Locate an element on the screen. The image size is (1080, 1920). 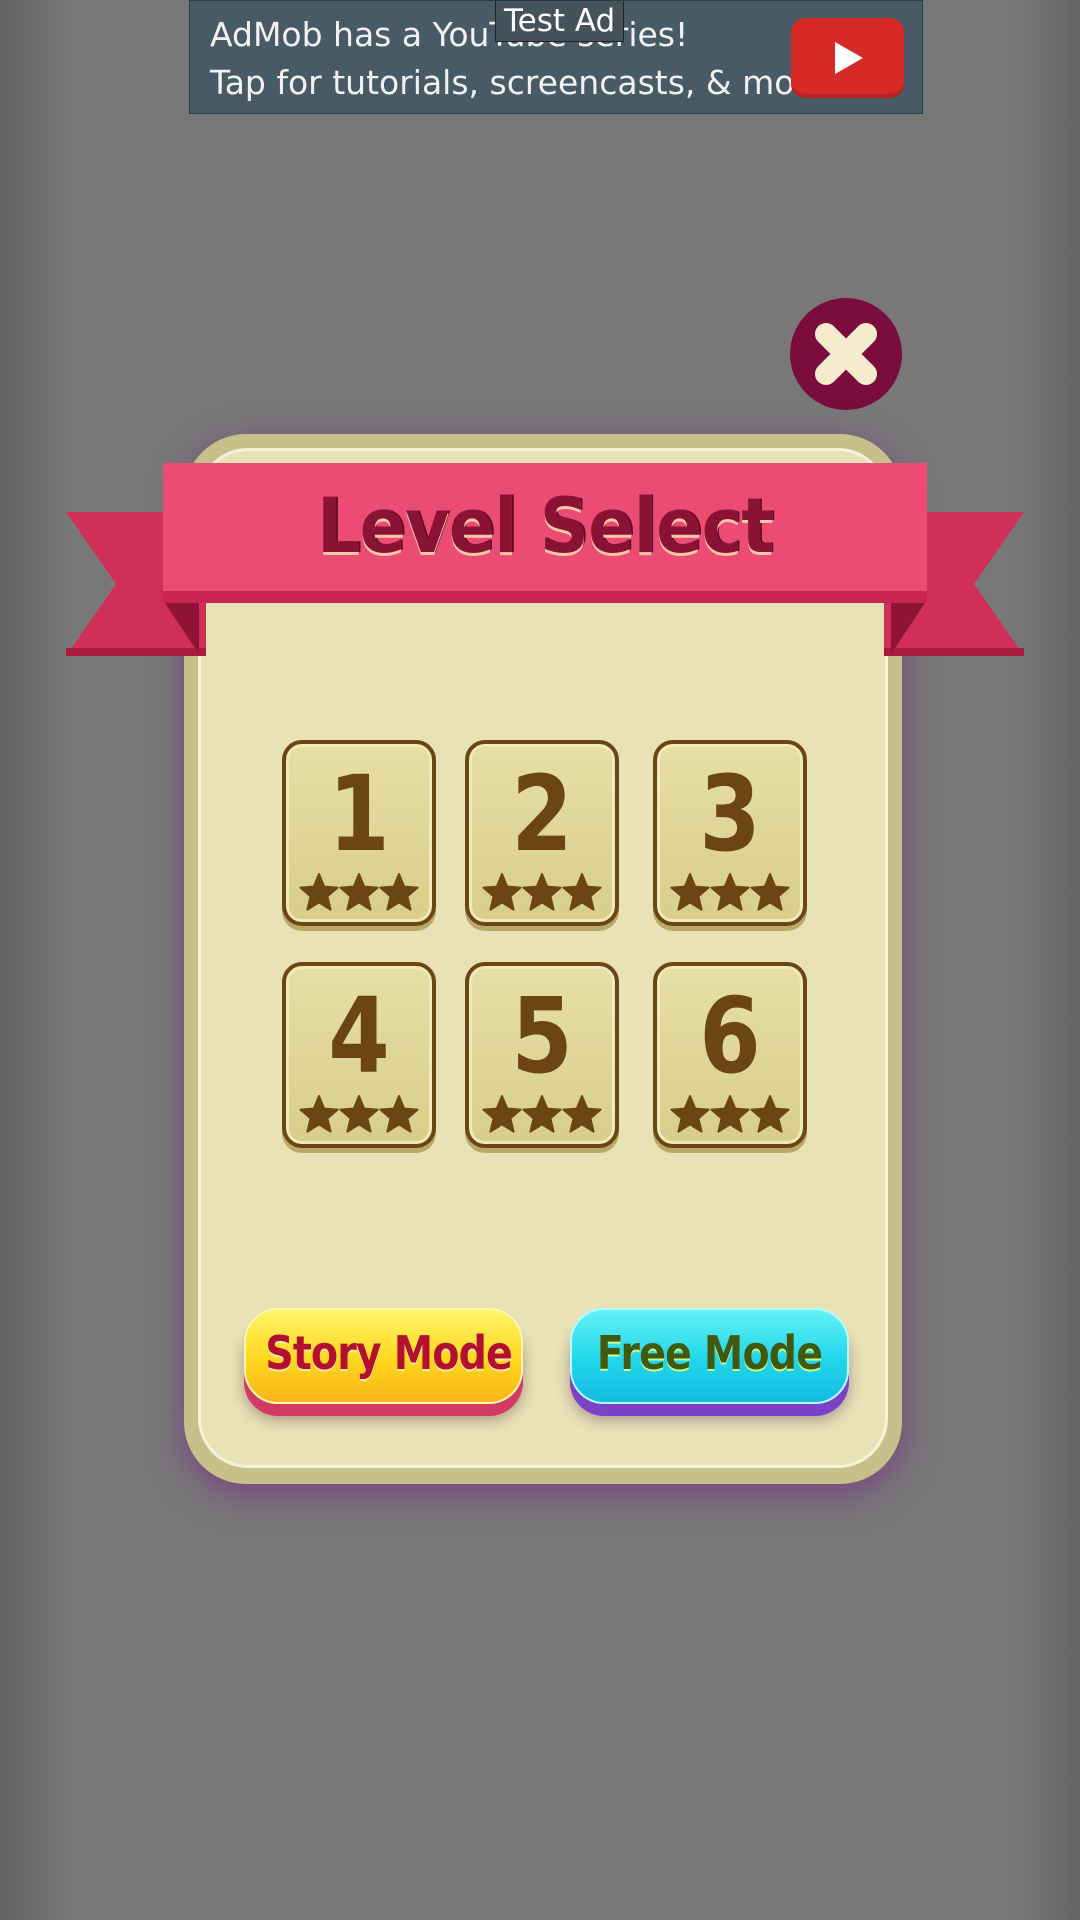
close-button is located at coordinates (846, 354).